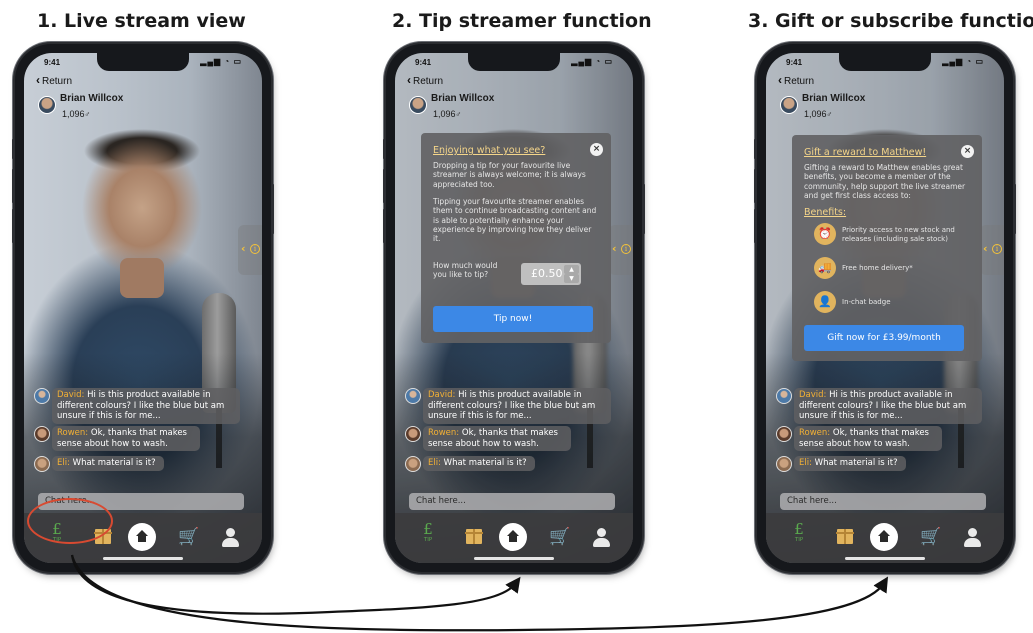 This screenshot has width=1033, height=633. I want to click on step-title-2: 2. Tip streamer function, so click(522, 21).